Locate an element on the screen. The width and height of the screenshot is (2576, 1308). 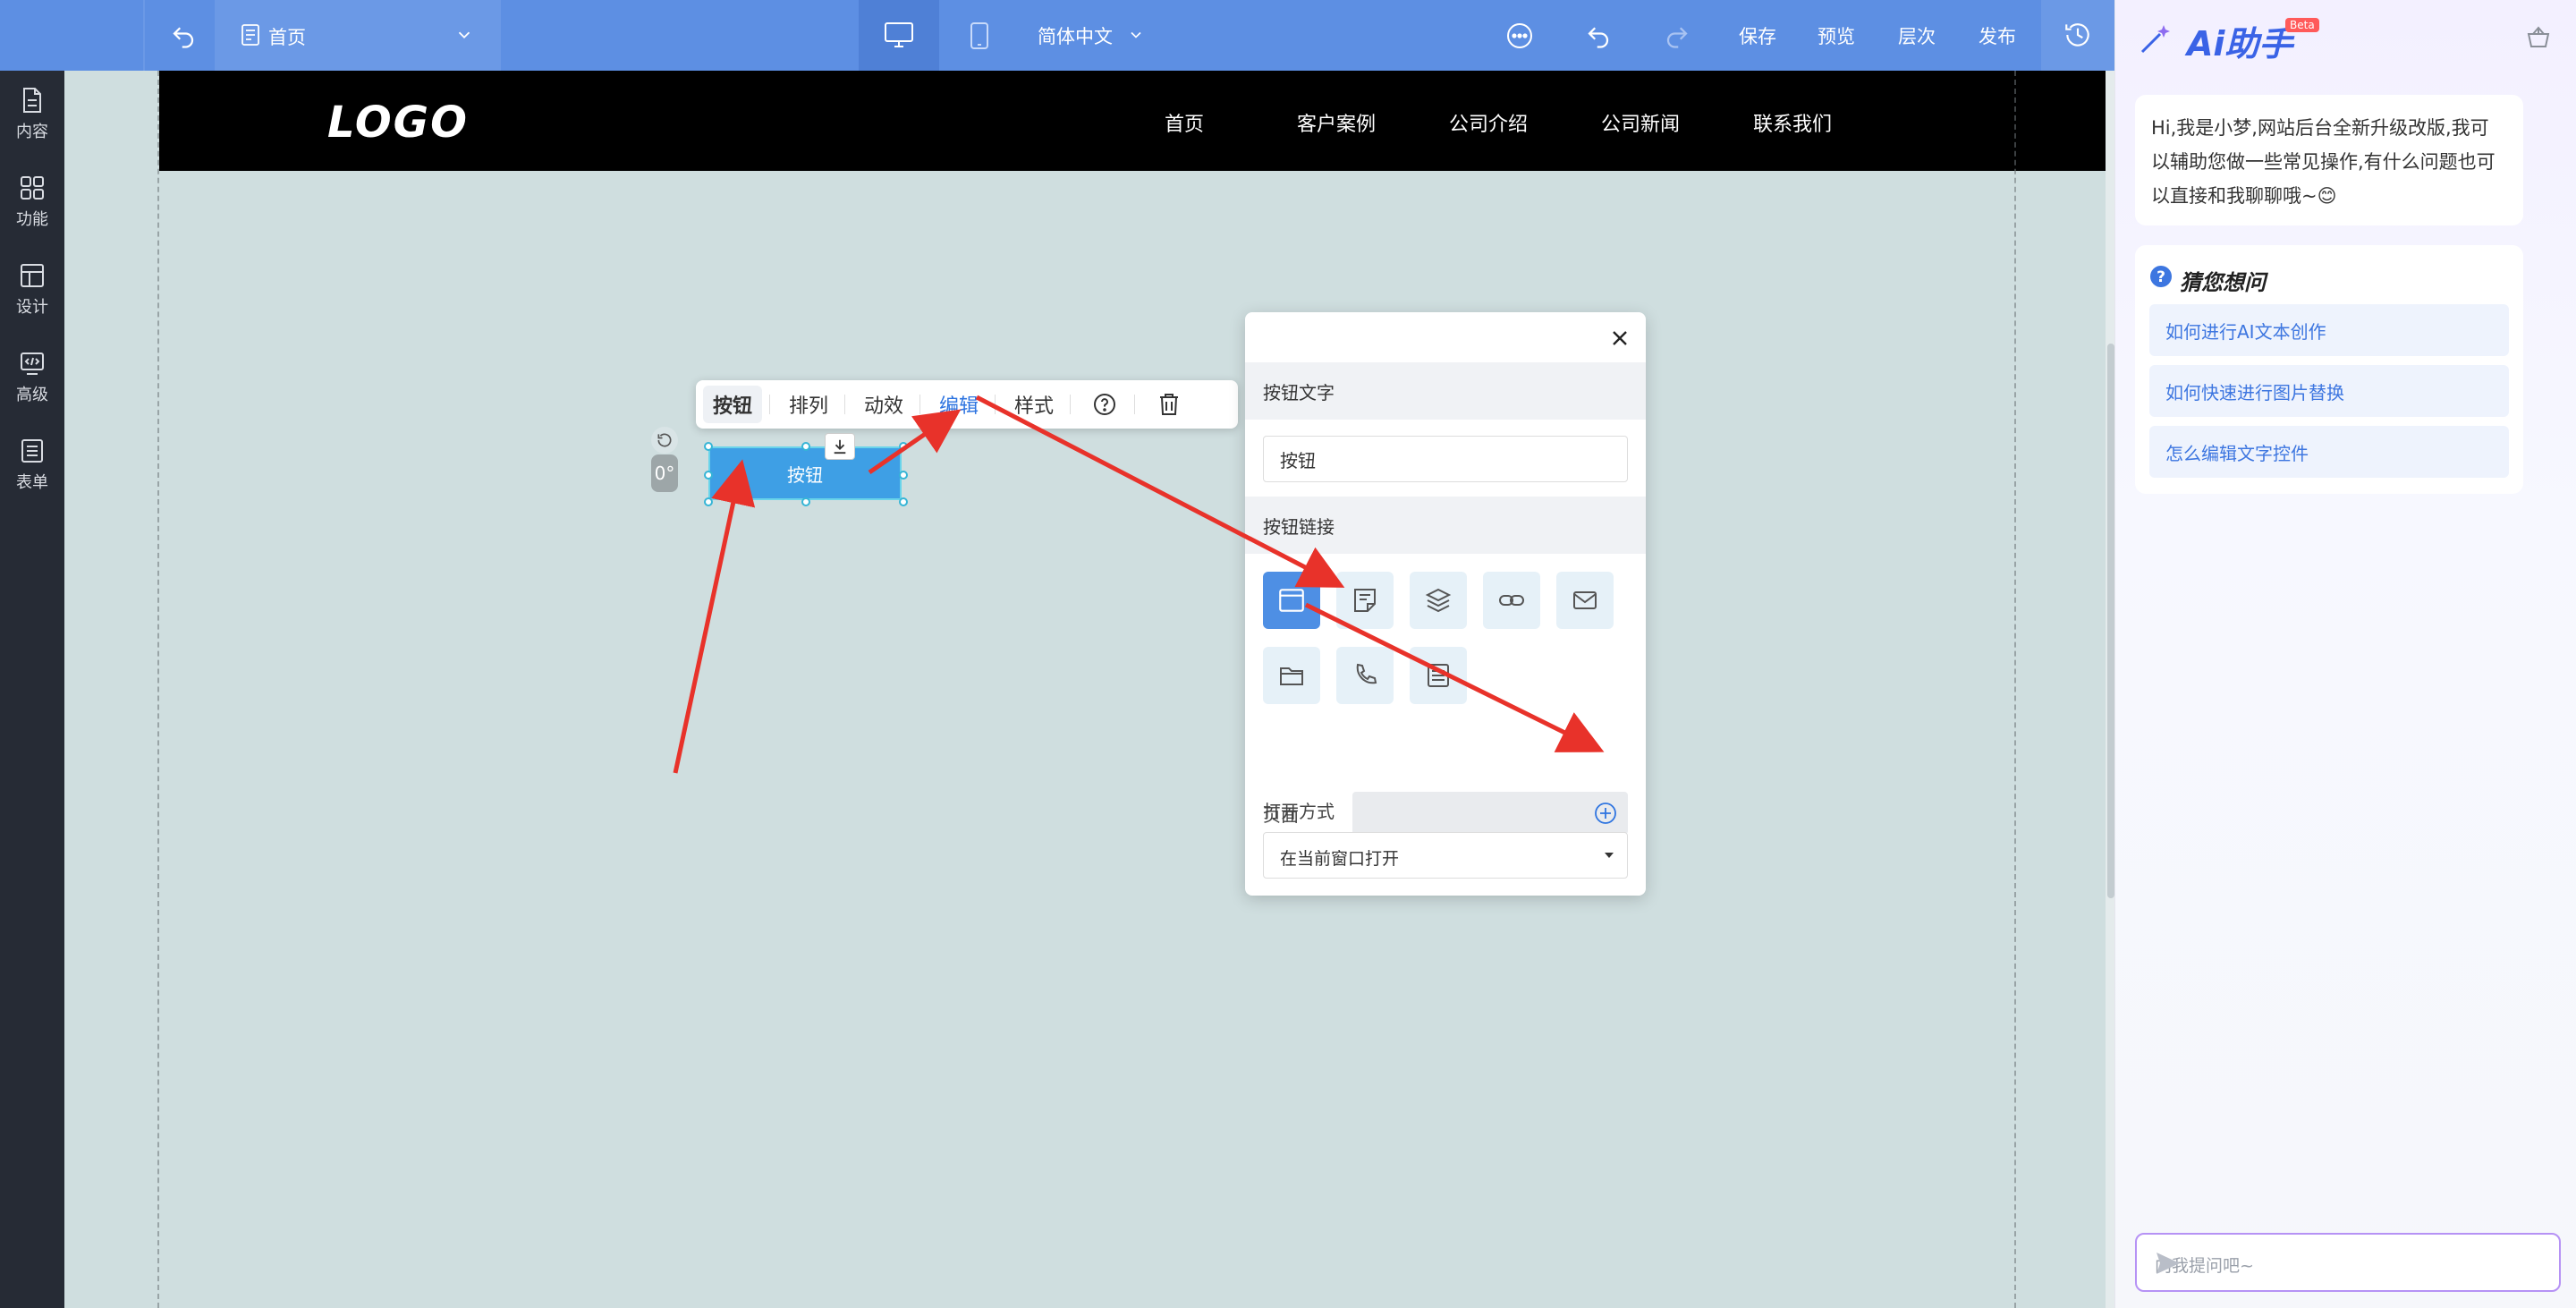
sidebar-item-advanced: 高级 is located at coordinates (32, 377).